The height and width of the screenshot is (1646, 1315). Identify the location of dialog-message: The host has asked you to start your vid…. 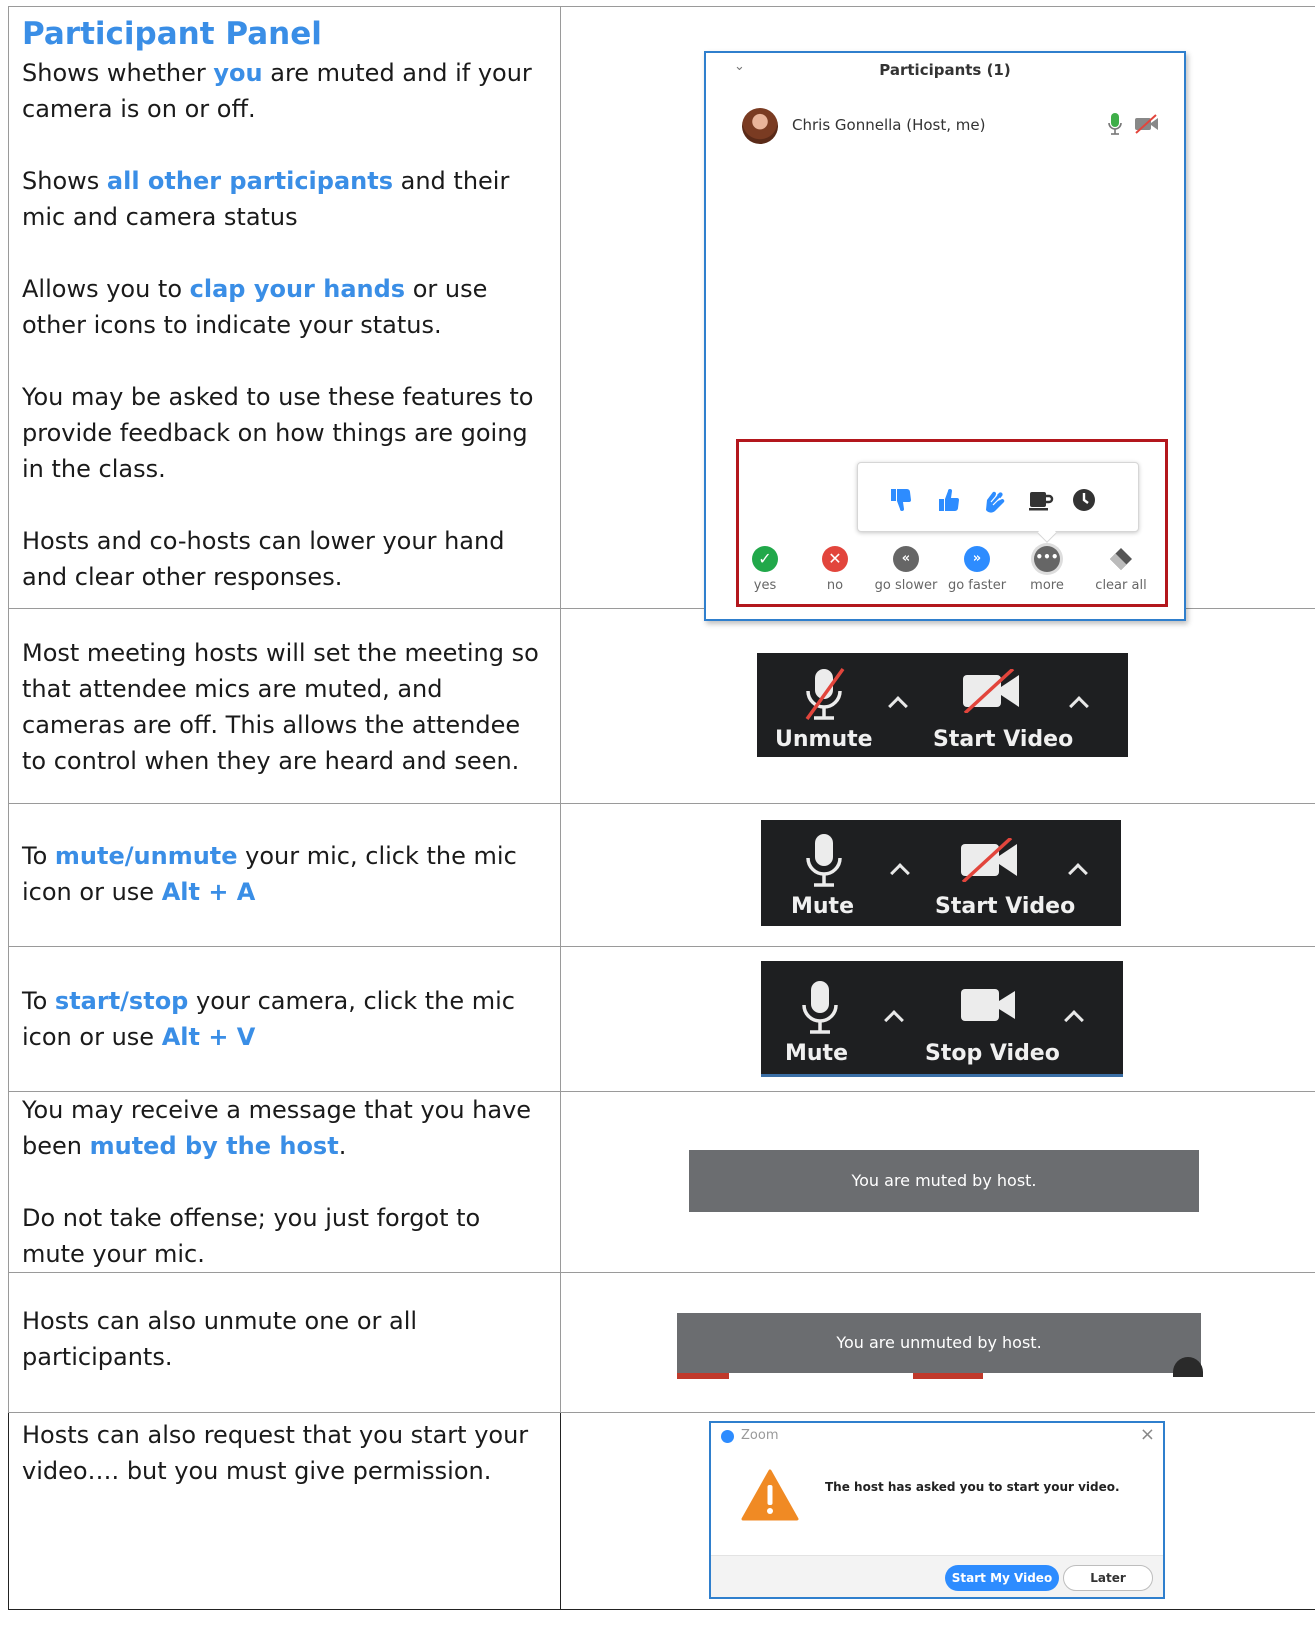
(972, 1487).